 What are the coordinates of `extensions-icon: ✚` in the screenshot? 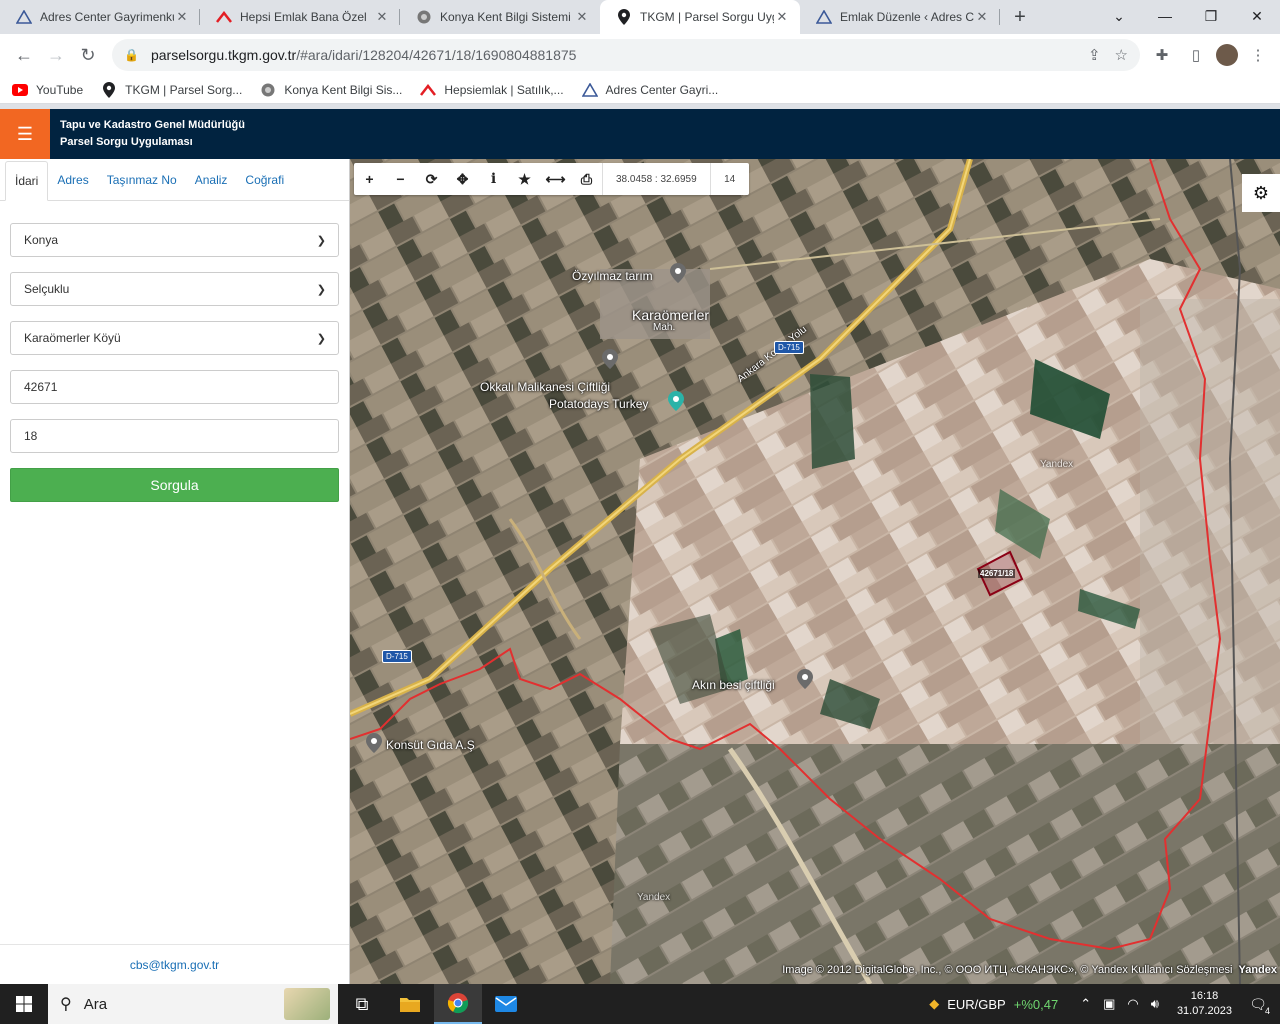 It's located at (1162, 55).